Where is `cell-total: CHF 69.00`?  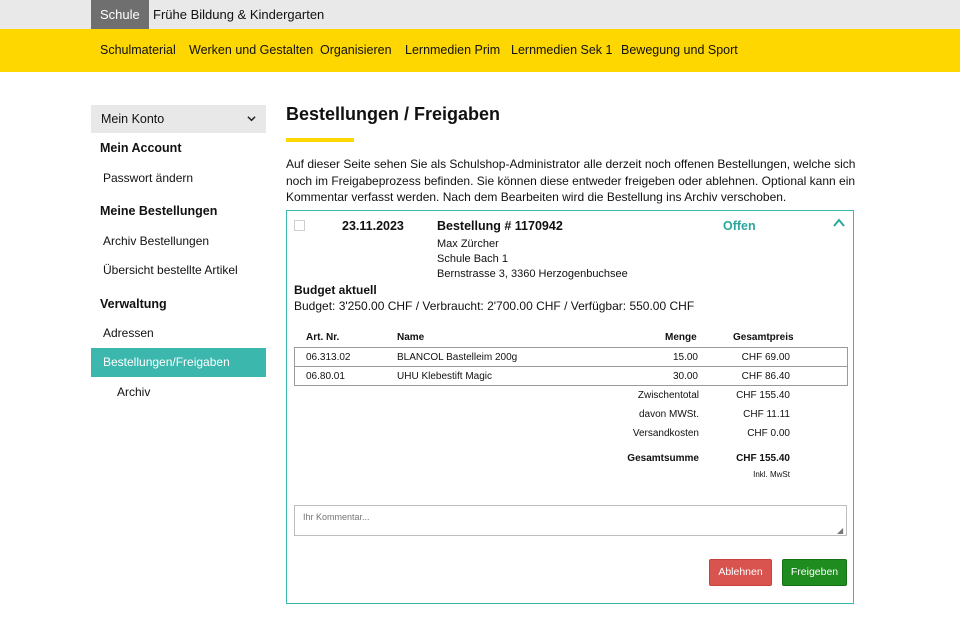 cell-total: CHF 69.00 is located at coordinates (765, 357).